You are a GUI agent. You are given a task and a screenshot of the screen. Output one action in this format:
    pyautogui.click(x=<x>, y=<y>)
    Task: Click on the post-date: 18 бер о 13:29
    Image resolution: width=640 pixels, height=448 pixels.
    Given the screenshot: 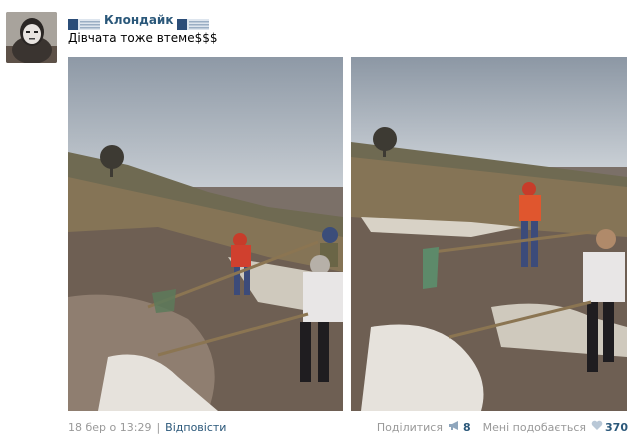 What is the action you would take?
    pyautogui.click(x=109, y=427)
    